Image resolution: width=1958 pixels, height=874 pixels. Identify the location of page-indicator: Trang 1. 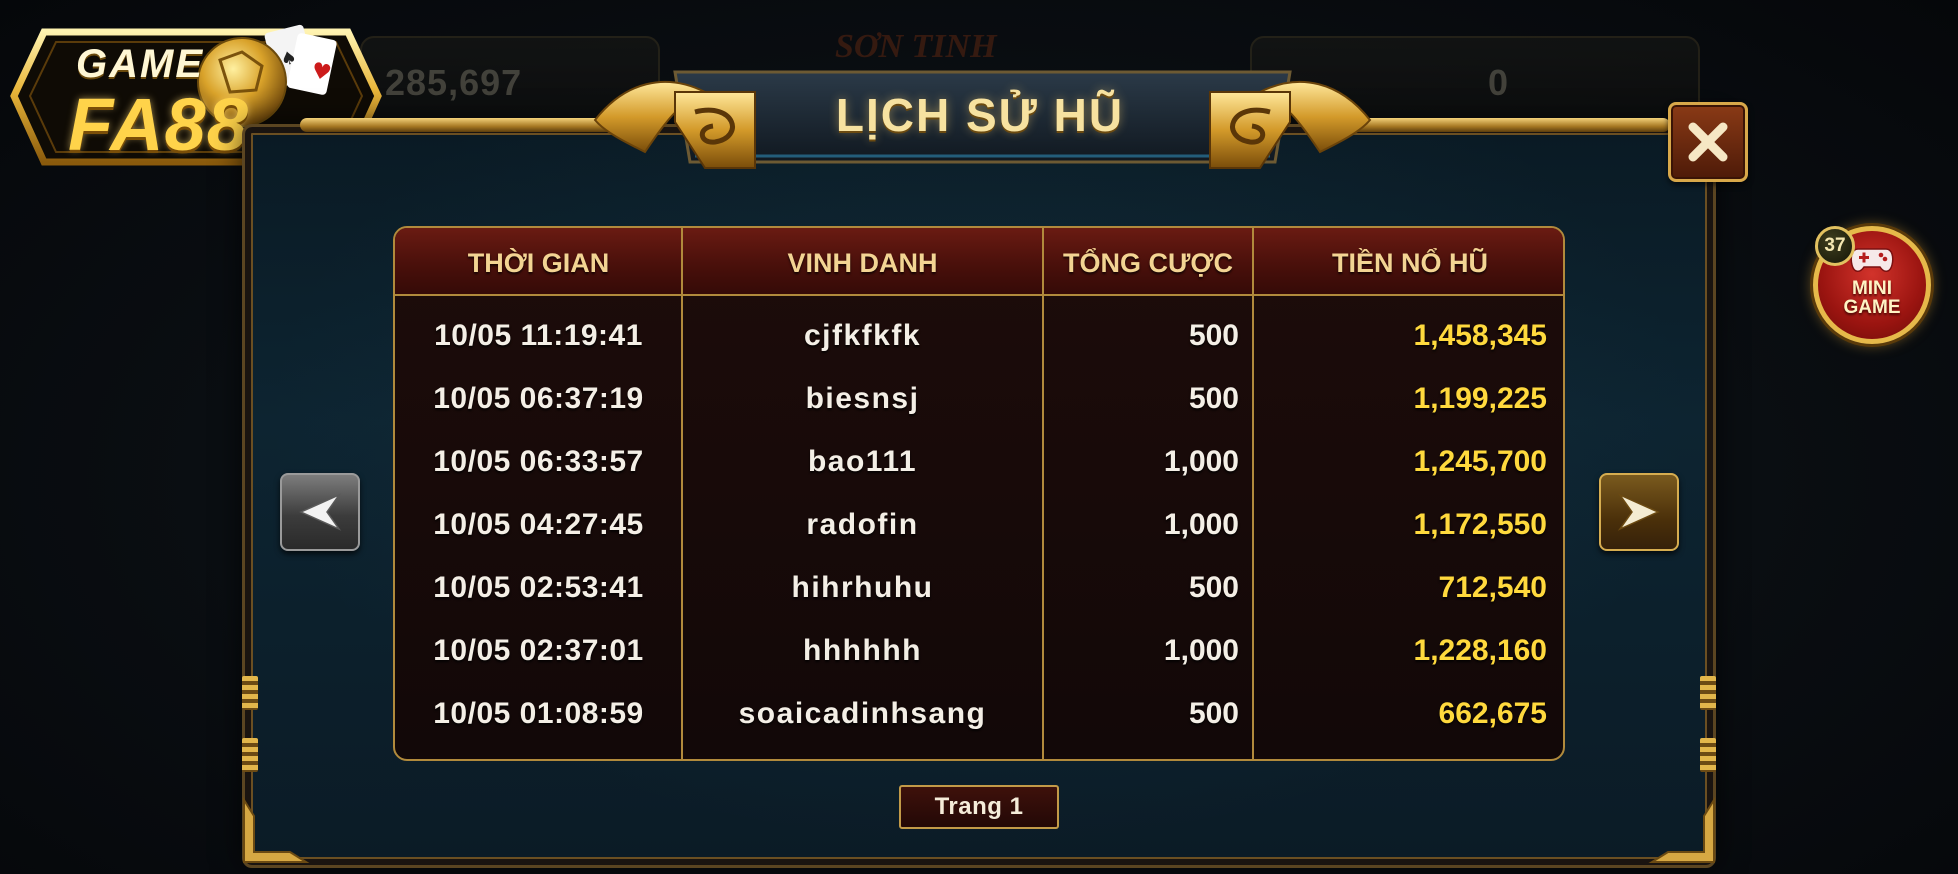
(979, 807).